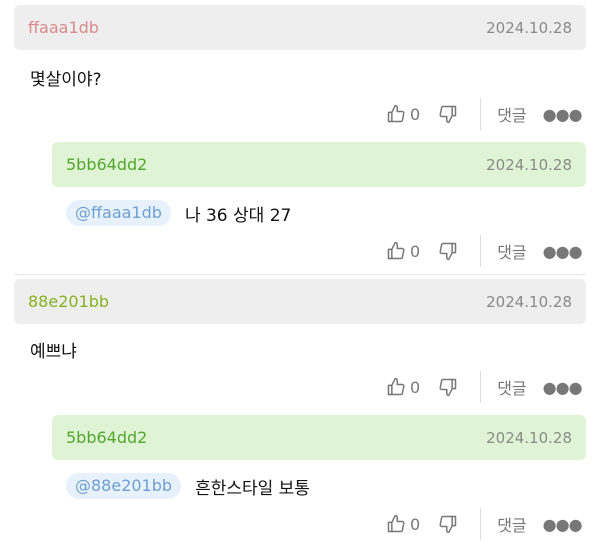 The height and width of the screenshot is (545, 600). Describe the element at coordinates (300, 27) in the screenshot. I see `comment-header: ffaaa1db 2024.10.28` at that location.